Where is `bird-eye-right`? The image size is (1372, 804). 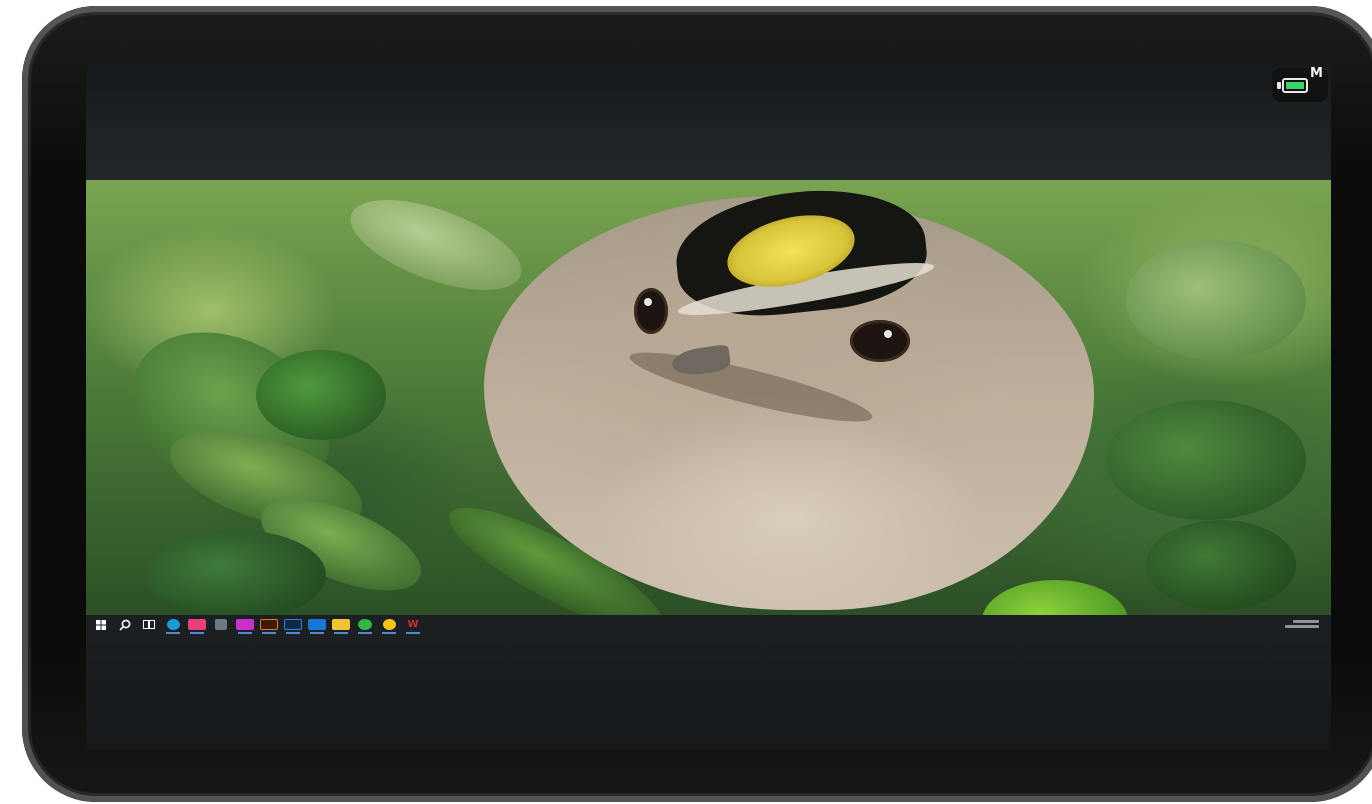 bird-eye-right is located at coordinates (880, 341).